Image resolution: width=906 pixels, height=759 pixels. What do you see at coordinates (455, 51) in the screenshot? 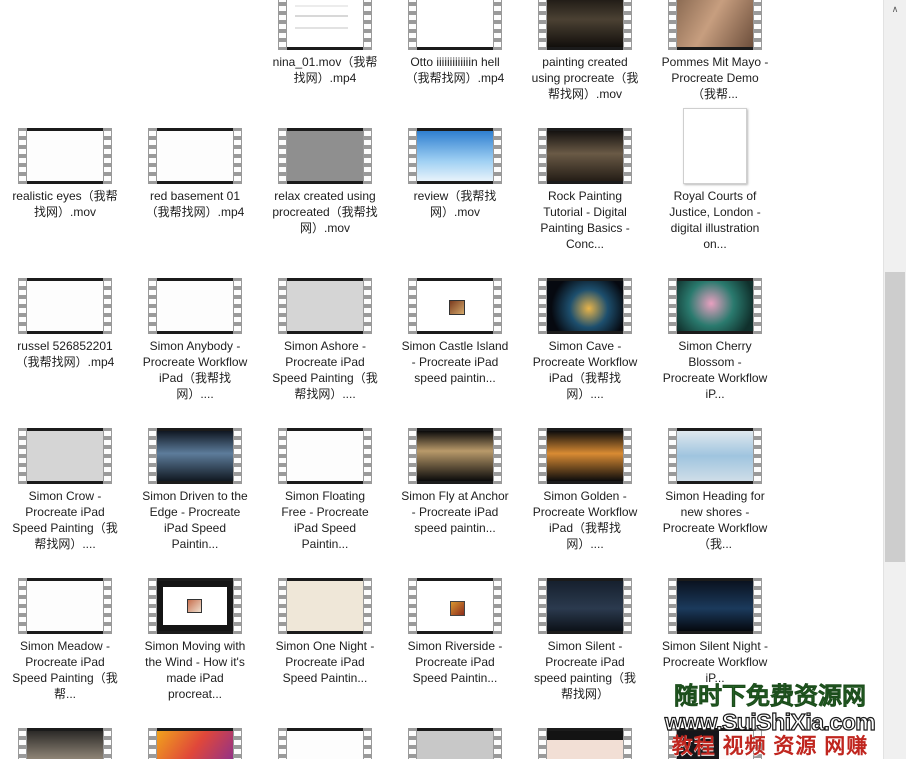
I see `file-item: Otto iiiiiiiiiiiiin hell（我帮找网）.mp4` at bounding box center [455, 51].